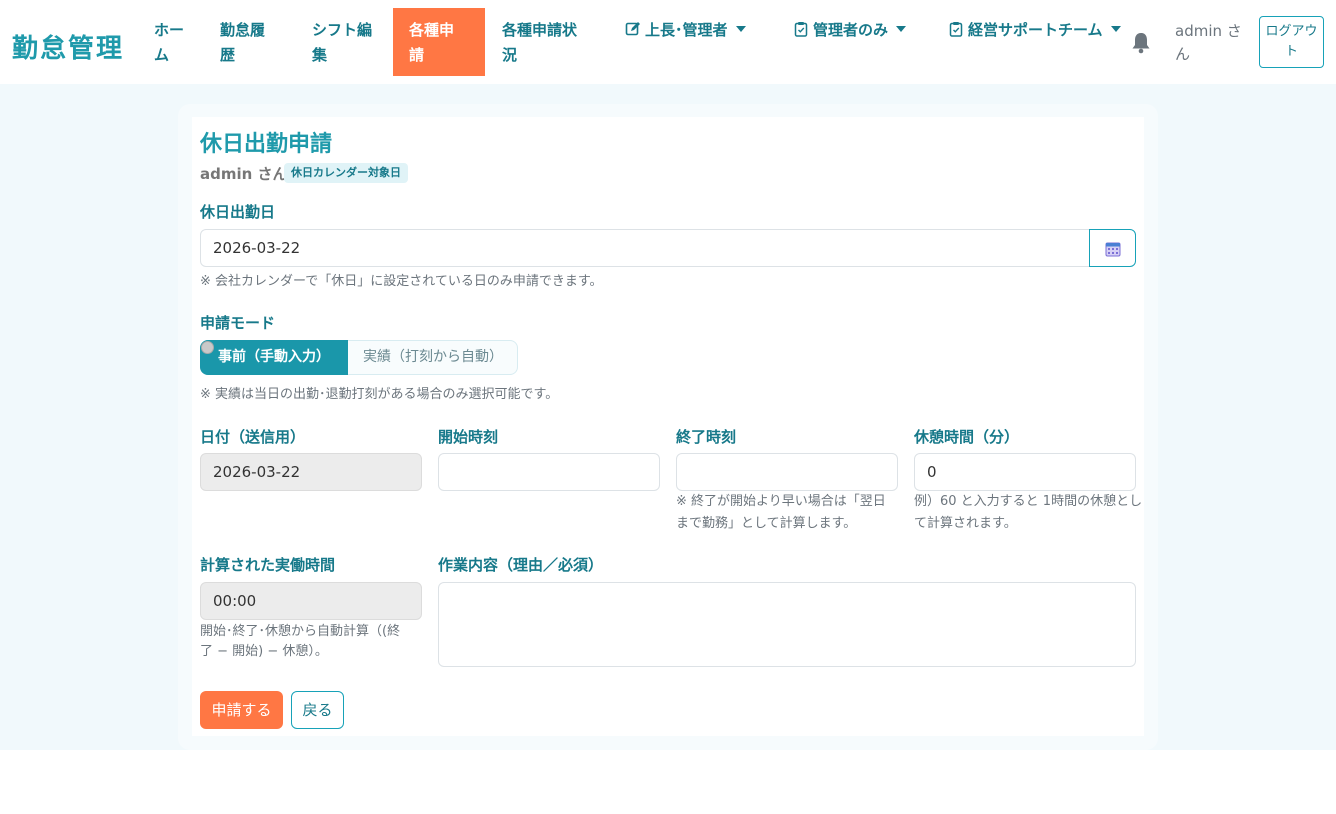 This screenshot has width=1336, height=814. I want to click on holiday-date-help: ※ 会社カレンダーで「休日」に設定されている日のみ申請できます。, so click(401, 281).